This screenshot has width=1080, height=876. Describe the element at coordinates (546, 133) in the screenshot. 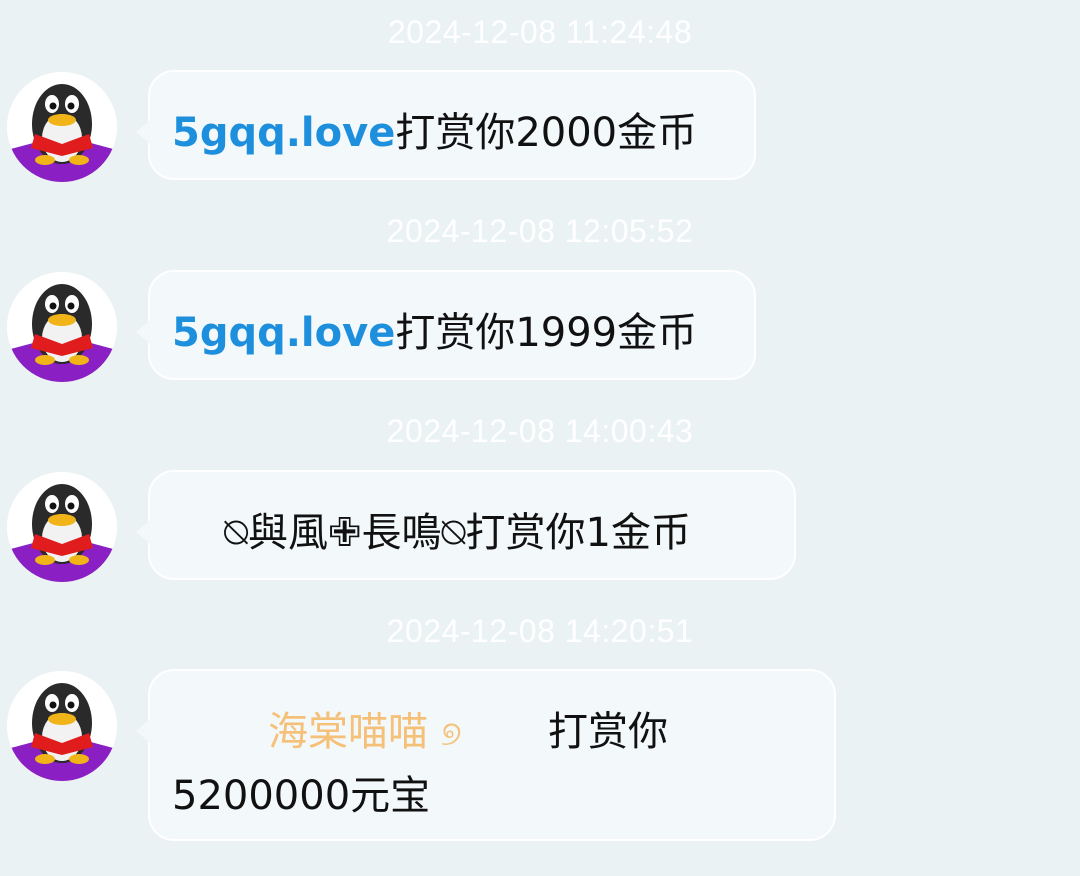

I see `reward-text: 打赏你2000金币` at that location.